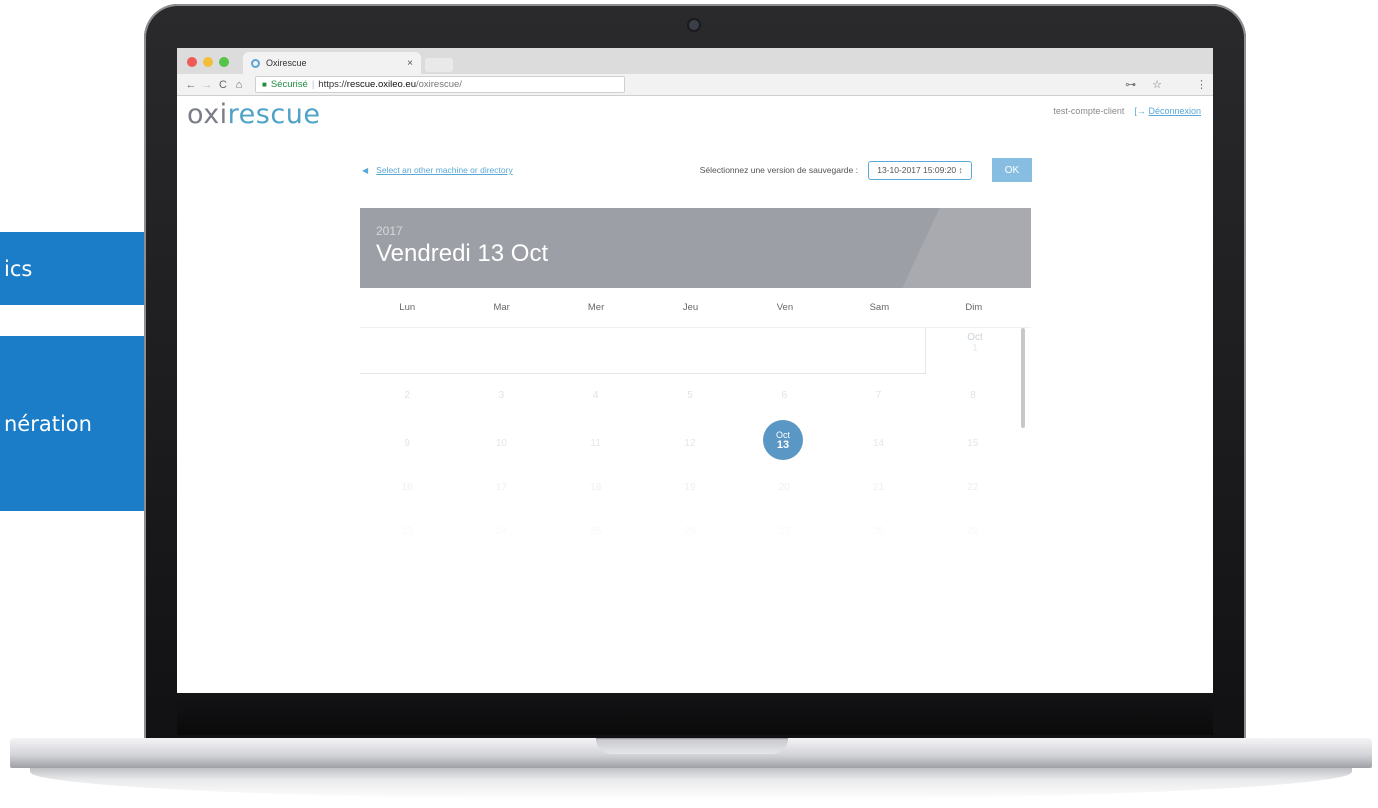 The width and height of the screenshot is (1378, 808). Describe the element at coordinates (596, 487) in the screenshot. I see `day-cell: 18` at that location.